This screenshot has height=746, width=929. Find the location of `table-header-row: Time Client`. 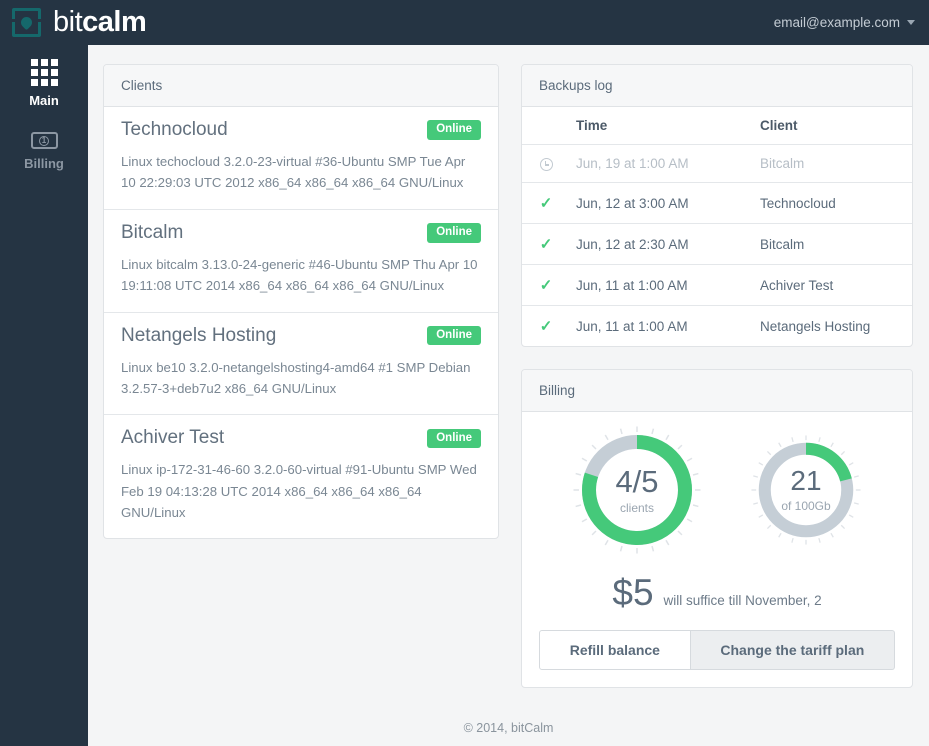

table-header-row: Time Client is located at coordinates (717, 126).